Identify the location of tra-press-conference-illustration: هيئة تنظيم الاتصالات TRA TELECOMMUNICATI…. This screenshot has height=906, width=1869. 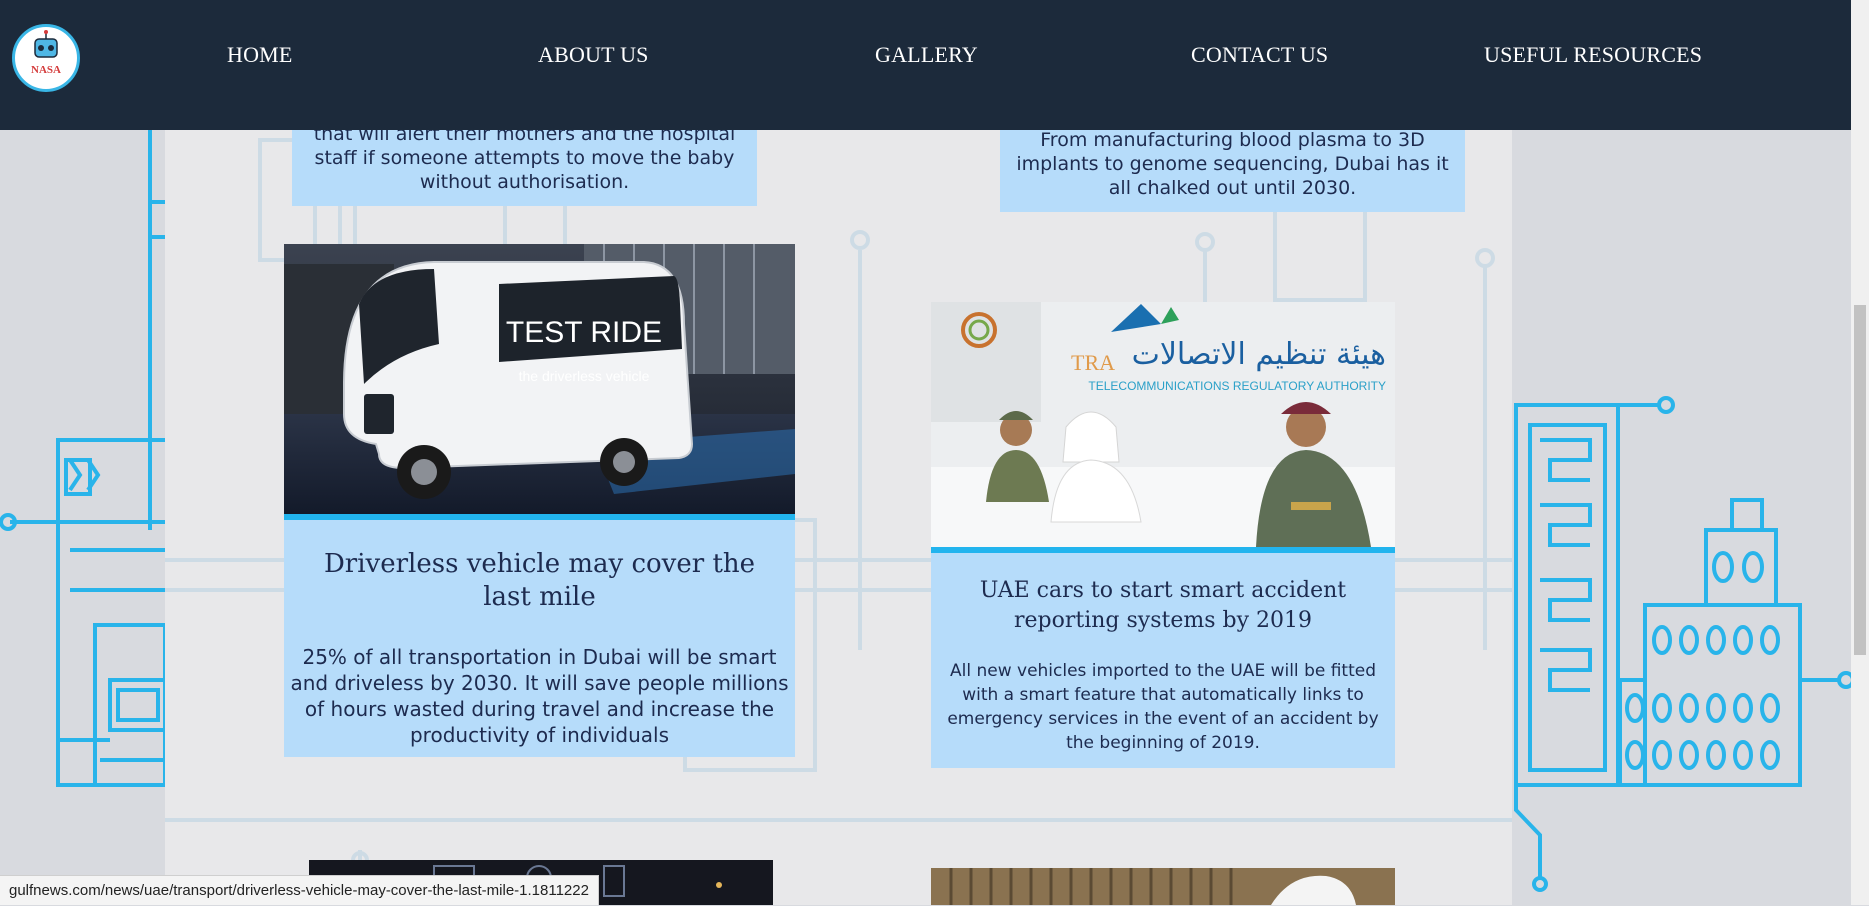
(1163, 424).